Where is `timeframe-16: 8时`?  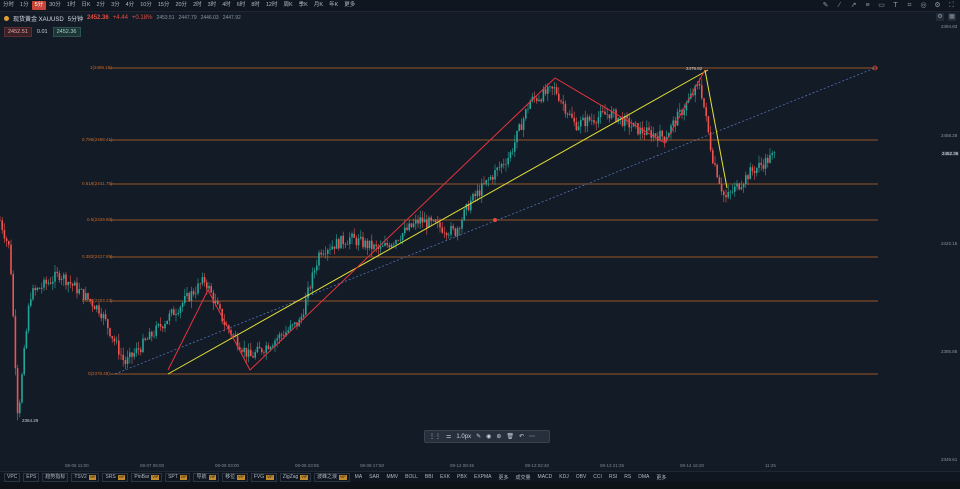
timeframe-16: 8时 is located at coordinates (255, 5).